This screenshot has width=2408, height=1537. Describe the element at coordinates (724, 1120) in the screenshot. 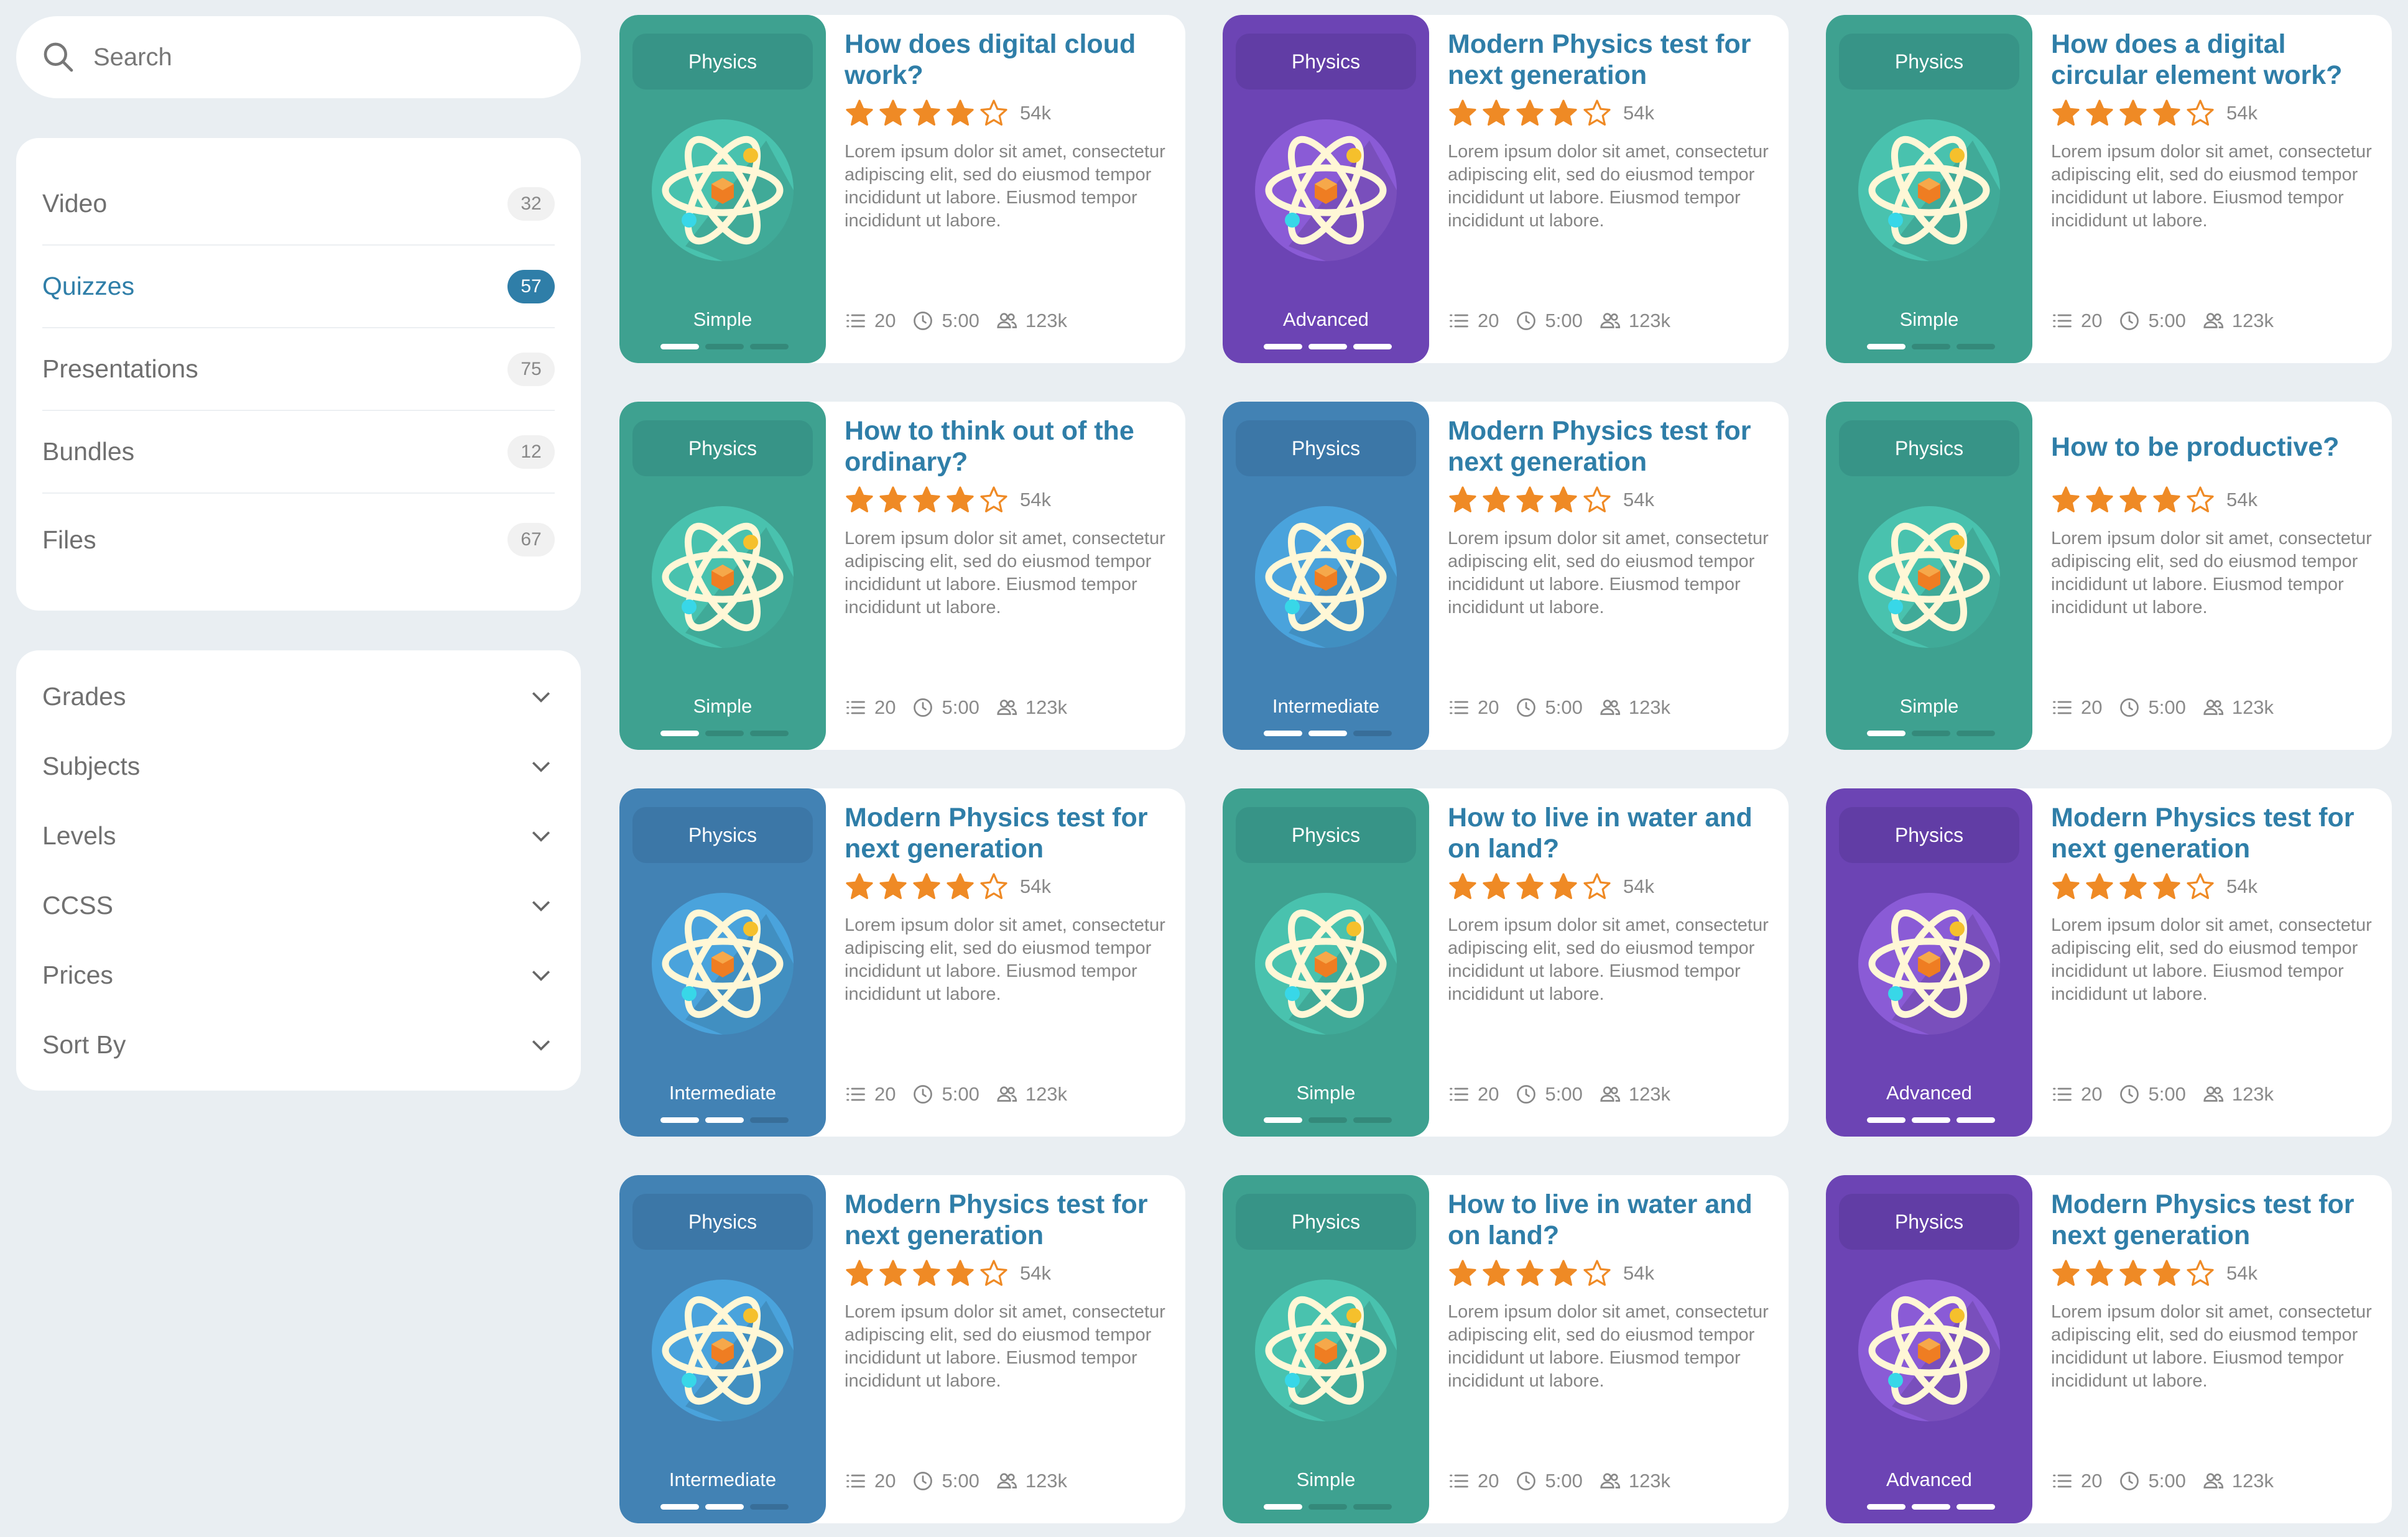

I see `level-indicator` at that location.